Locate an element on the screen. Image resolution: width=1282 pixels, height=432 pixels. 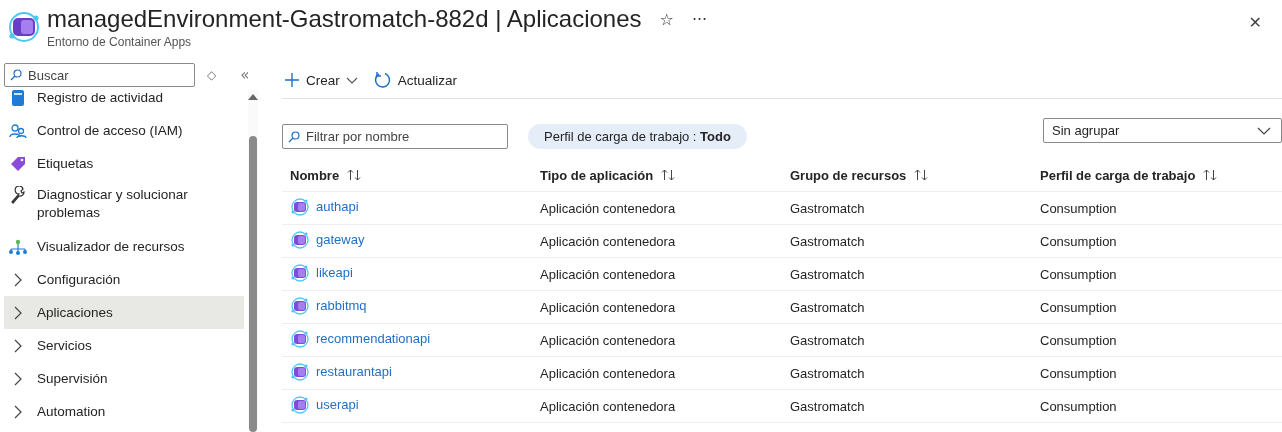
column-header: Tipo de aplicación is located at coordinates (608, 175).